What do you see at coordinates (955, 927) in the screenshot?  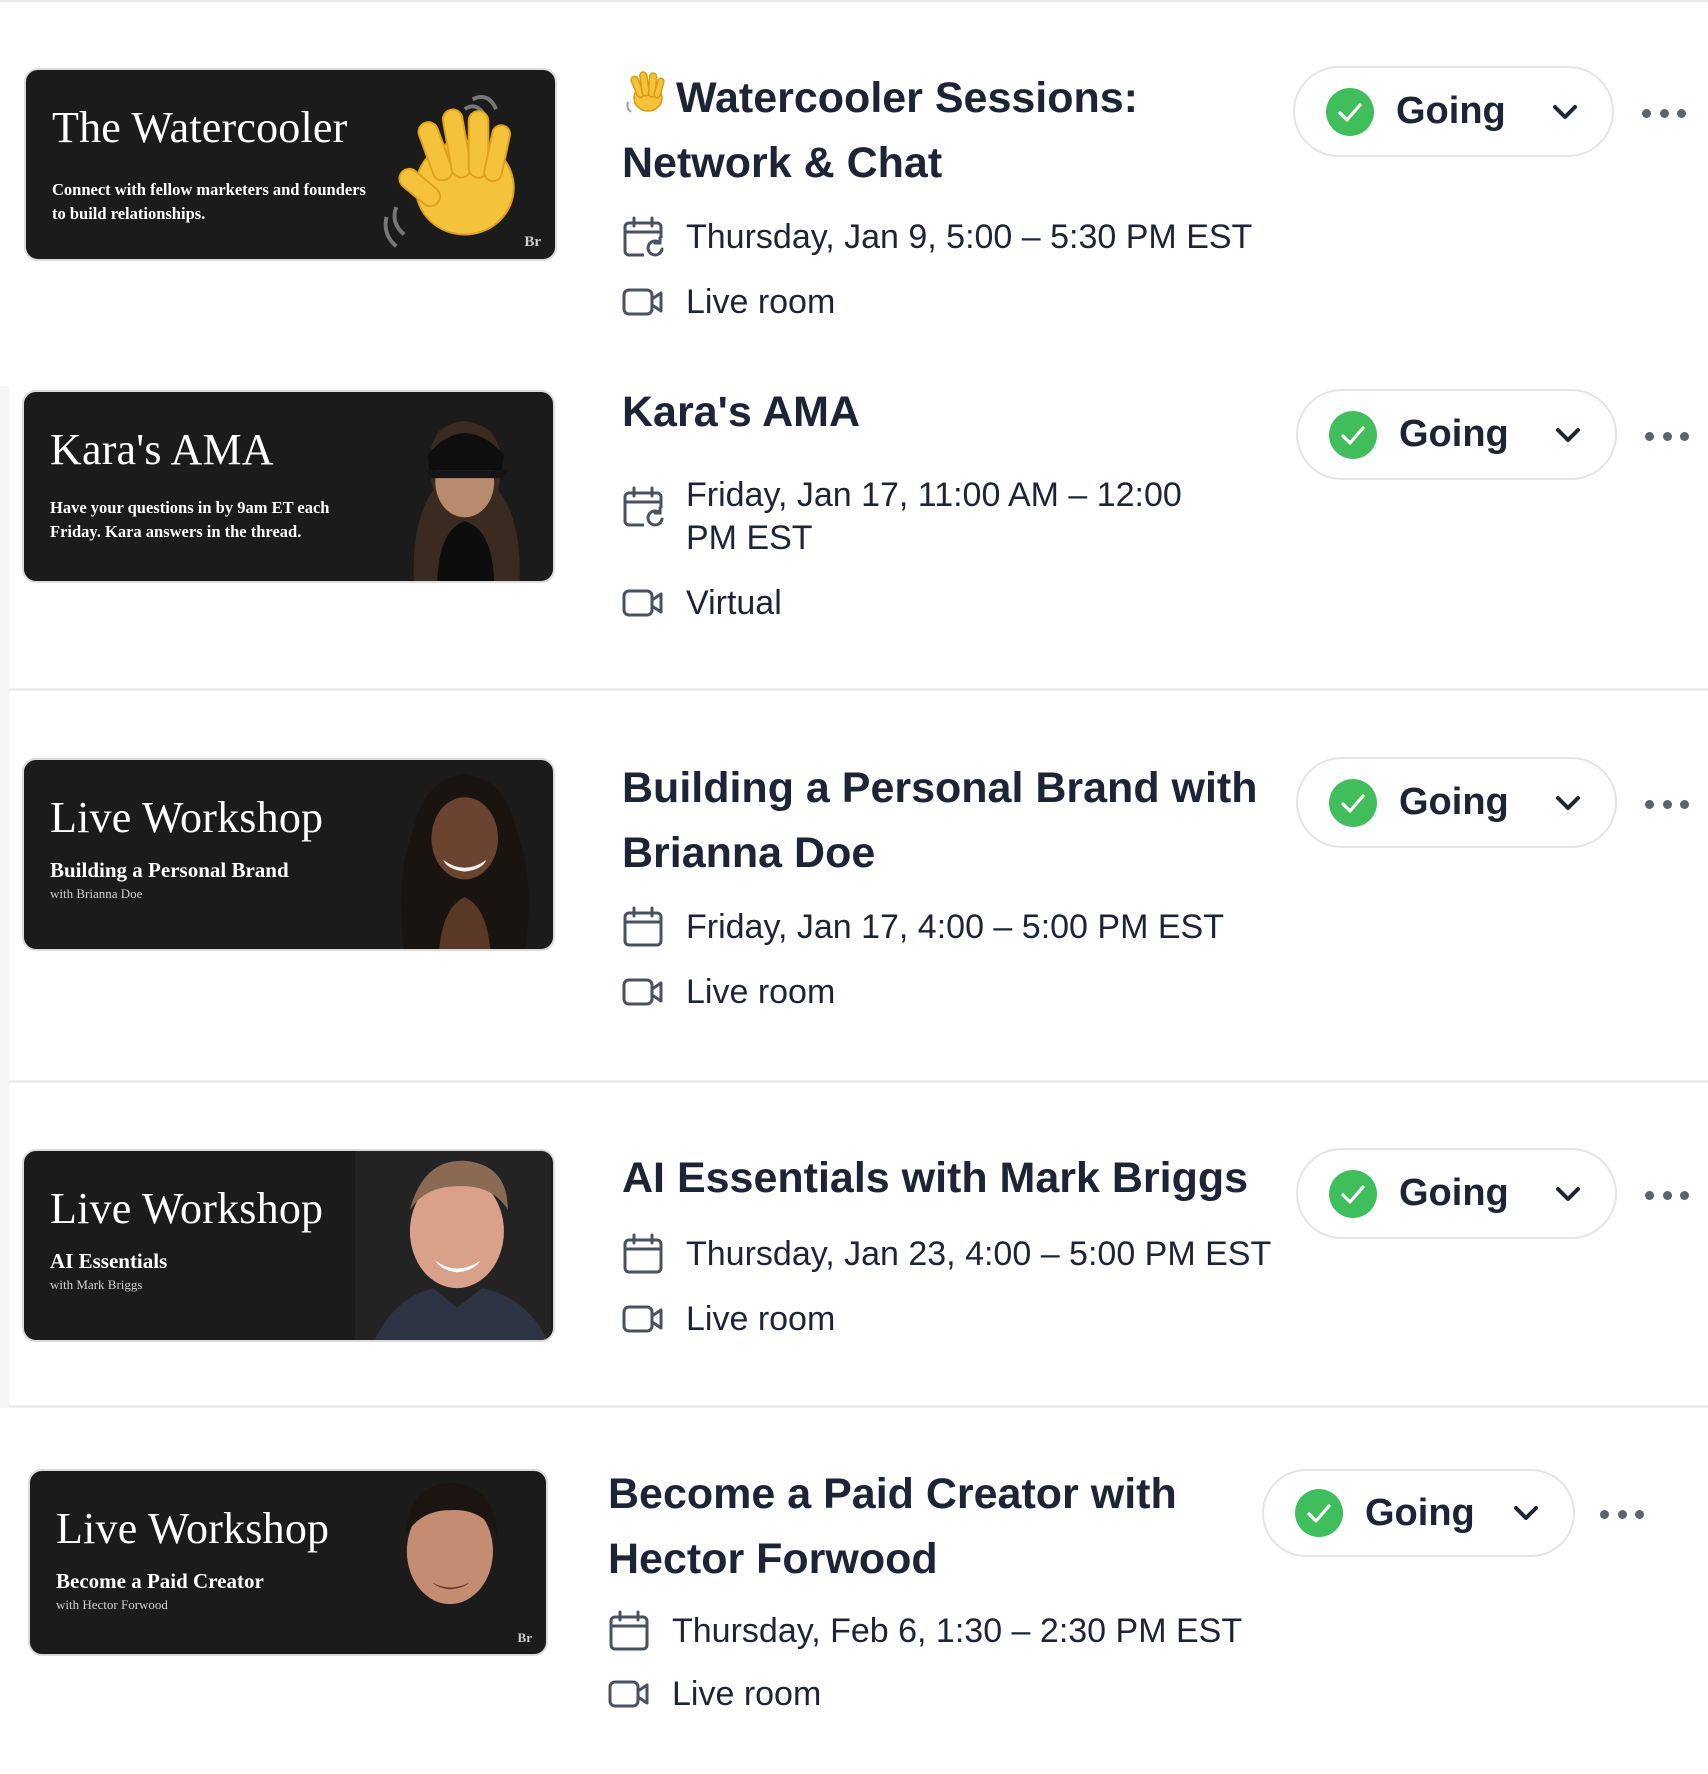 I see `event-datetime-text: Friday, Jan 17, 4:00 – 5:00 PM EST` at bounding box center [955, 927].